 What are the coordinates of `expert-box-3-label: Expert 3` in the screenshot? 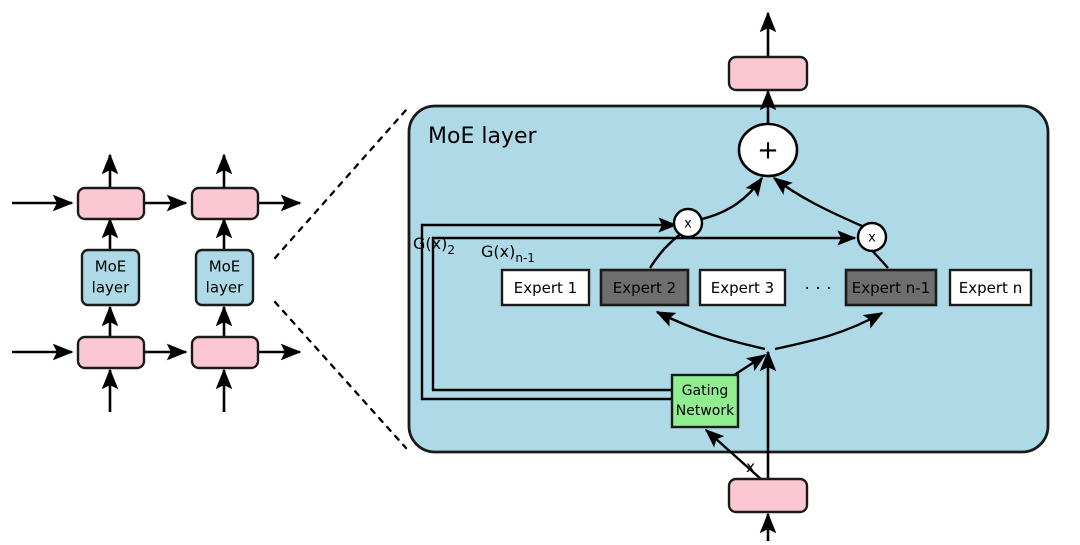 It's located at (742, 288).